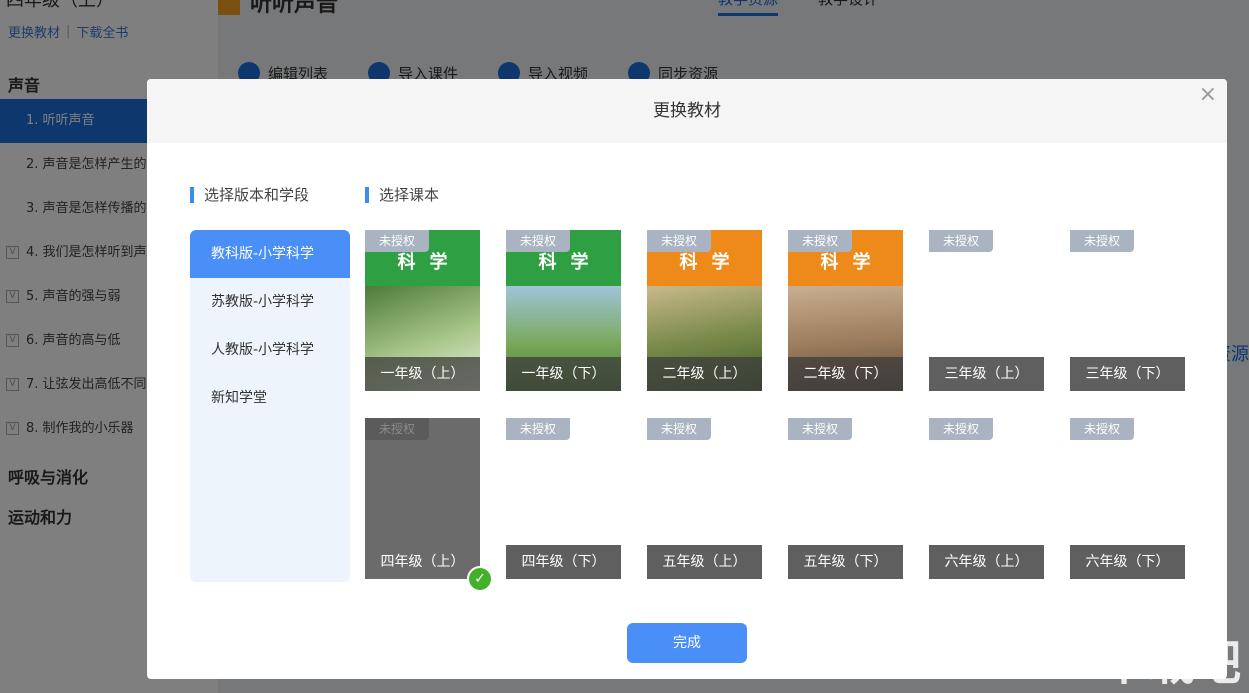  Describe the element at coordinates (422, 562) in the screenshot. I see `book-grade-label: 四年级（上）` at that location.